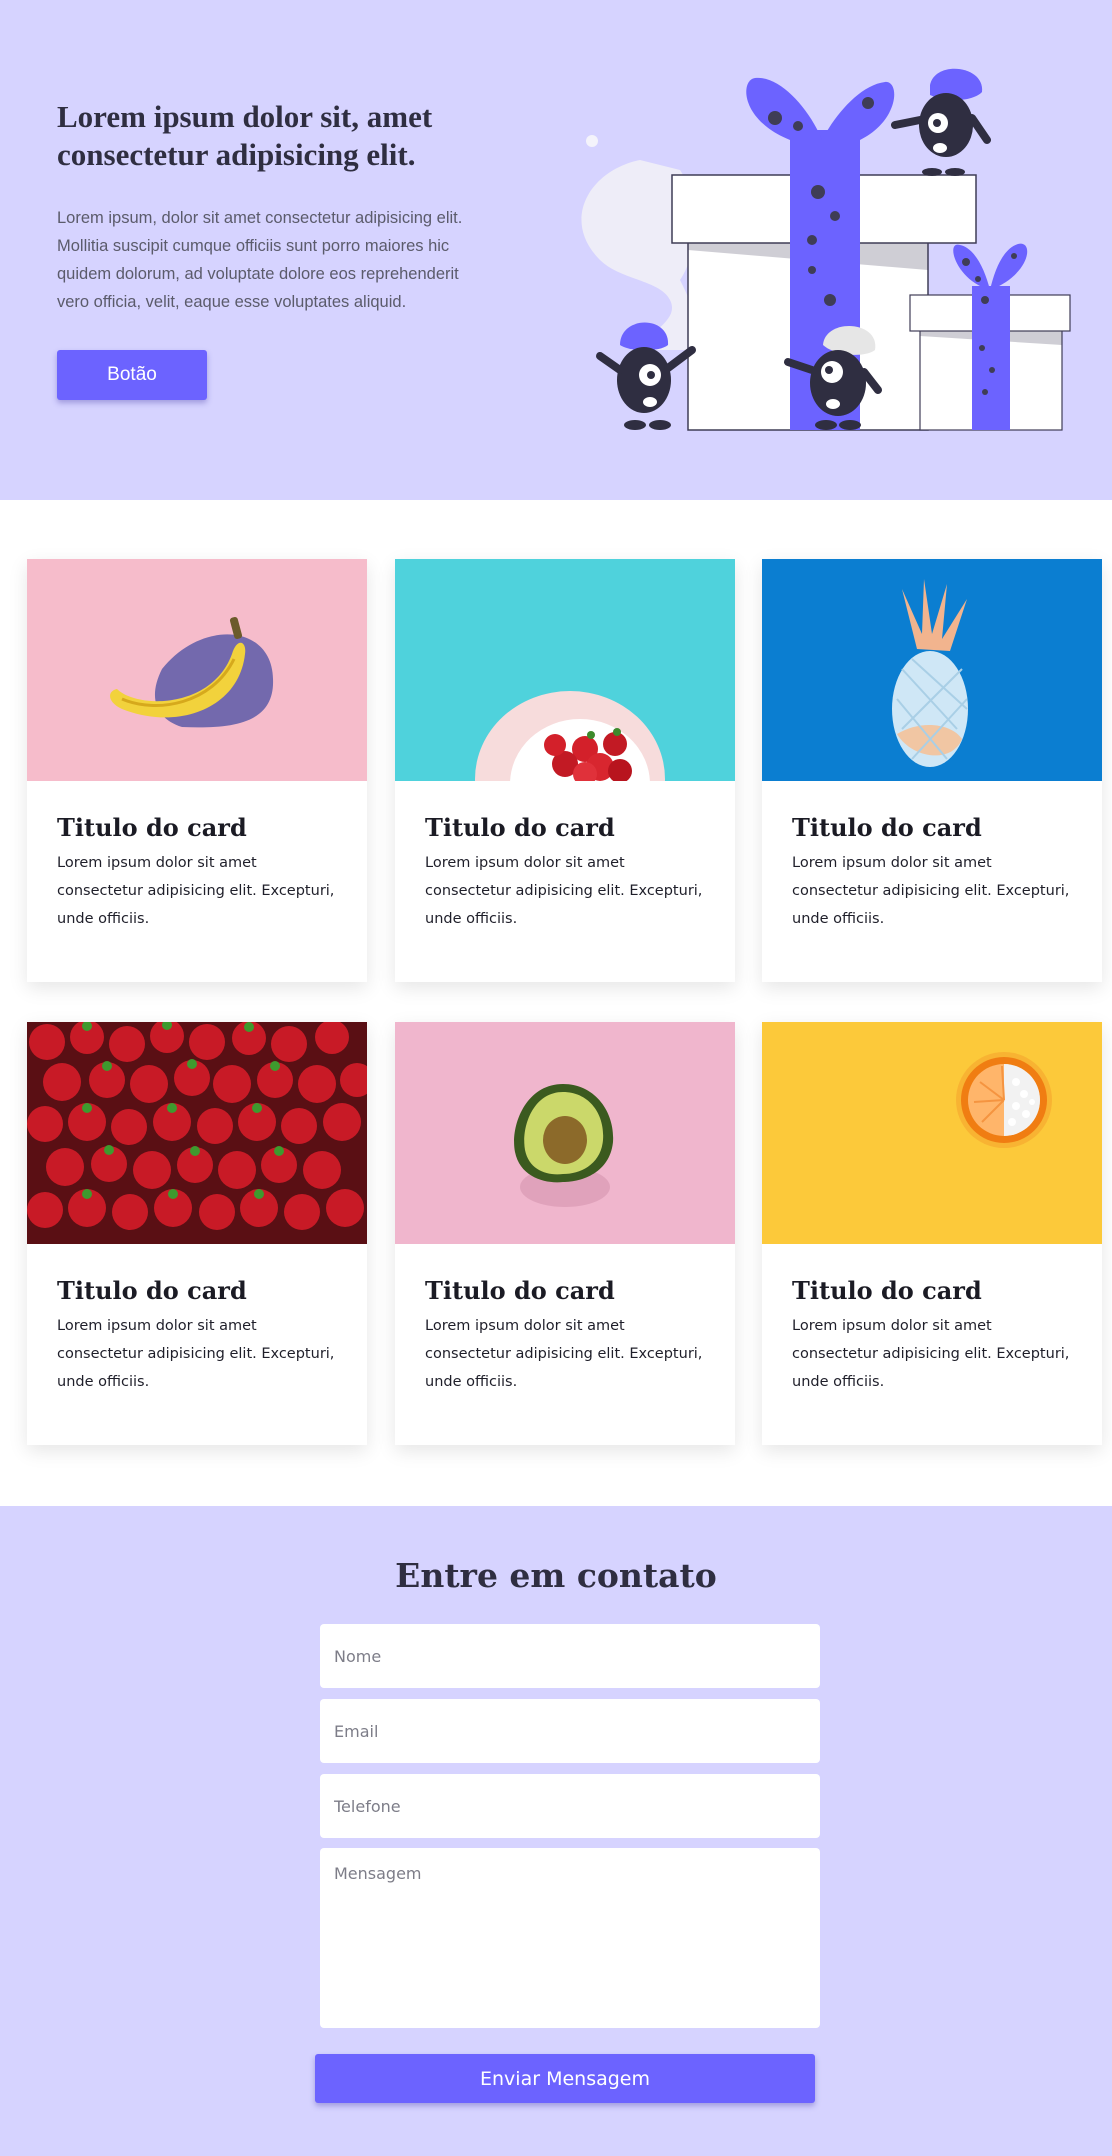 The image size is (1112, 2156). I want to click on message-field, so click(570, 1938).